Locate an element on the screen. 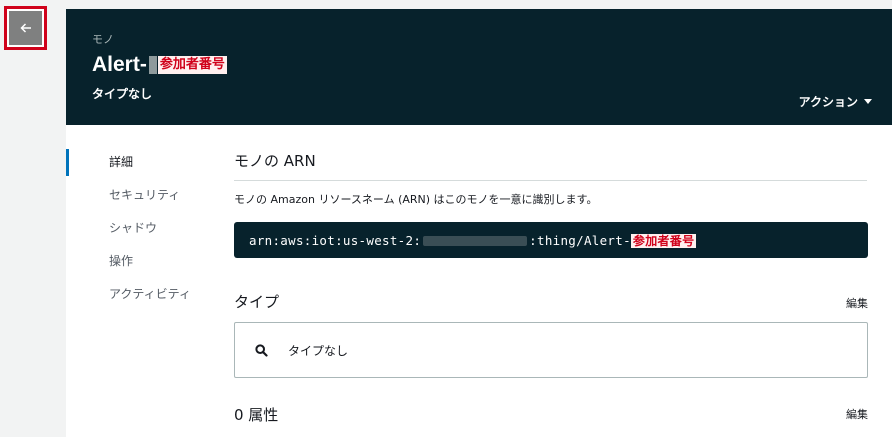 This screenshot has width=892, height=437. search-icon is located at coordinates (261, 350).